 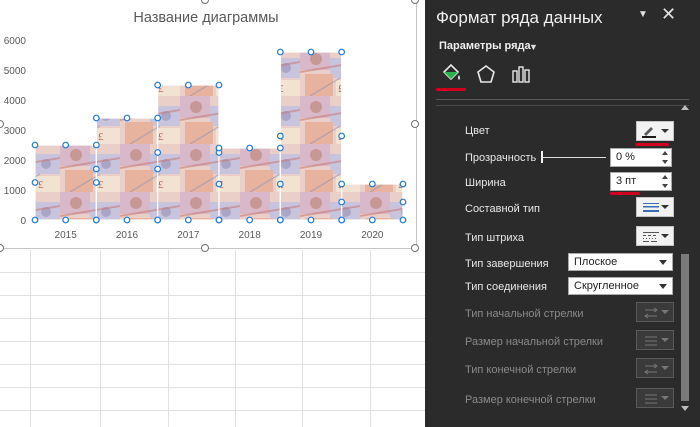 What do you see at coordinates (219, 235) in the screenshot?
I see `x-axis: 2015 2016 2017 2018 2019 2020` at bounding box center [219, 235].